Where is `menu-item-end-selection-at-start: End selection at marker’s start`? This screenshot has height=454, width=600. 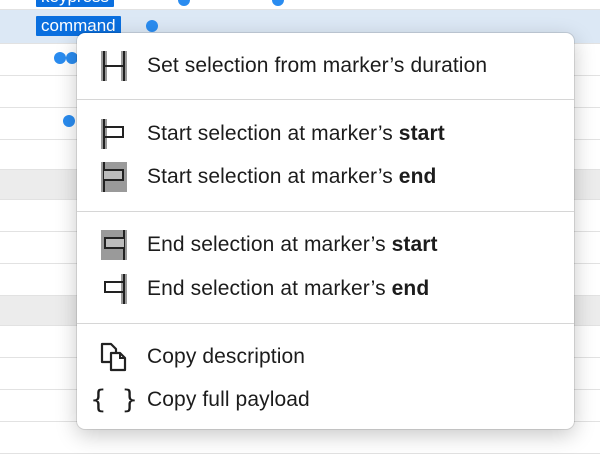 menu-item-end-selection-at-start: End selection at marker’s start is located at coordinates (325, 245).